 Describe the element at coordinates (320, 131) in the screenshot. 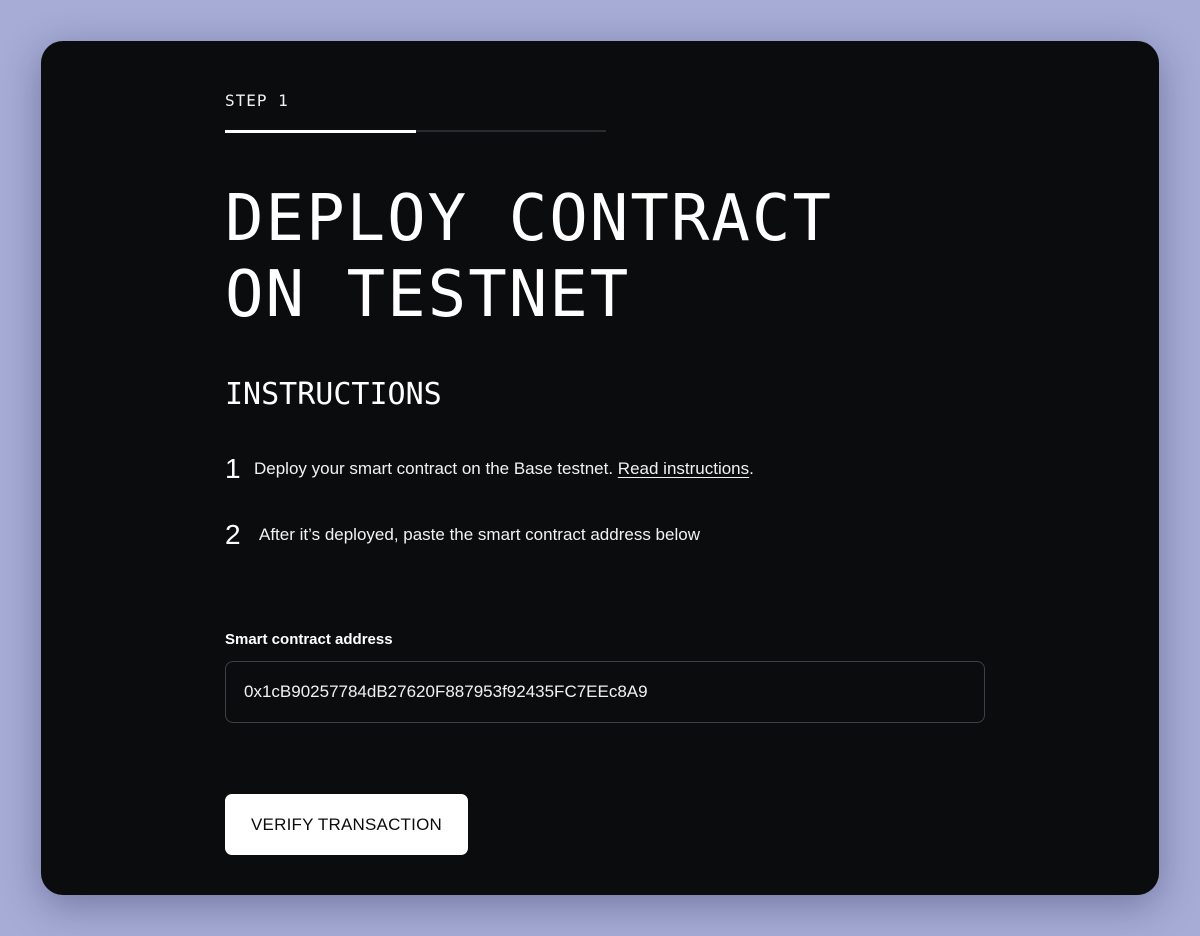

I see `step-progress-fill` at that location.